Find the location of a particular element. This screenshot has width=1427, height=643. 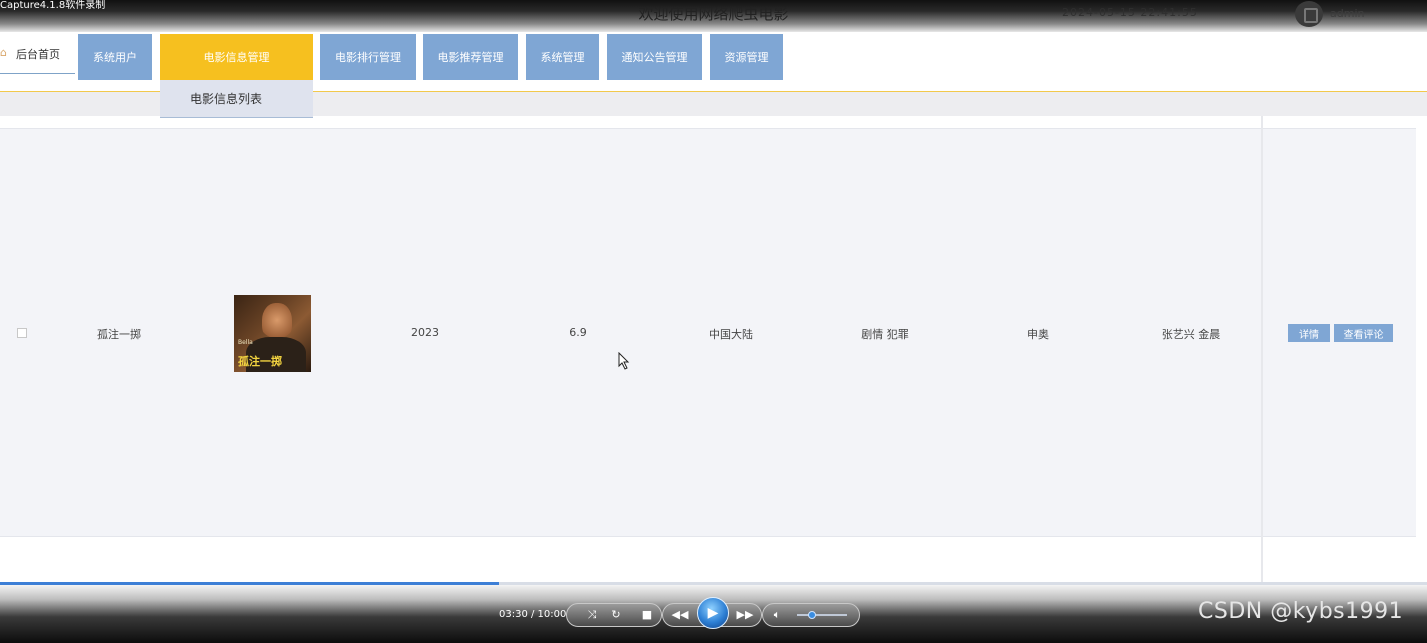

cell-year: 2023 is located at coordinates (425, 332).